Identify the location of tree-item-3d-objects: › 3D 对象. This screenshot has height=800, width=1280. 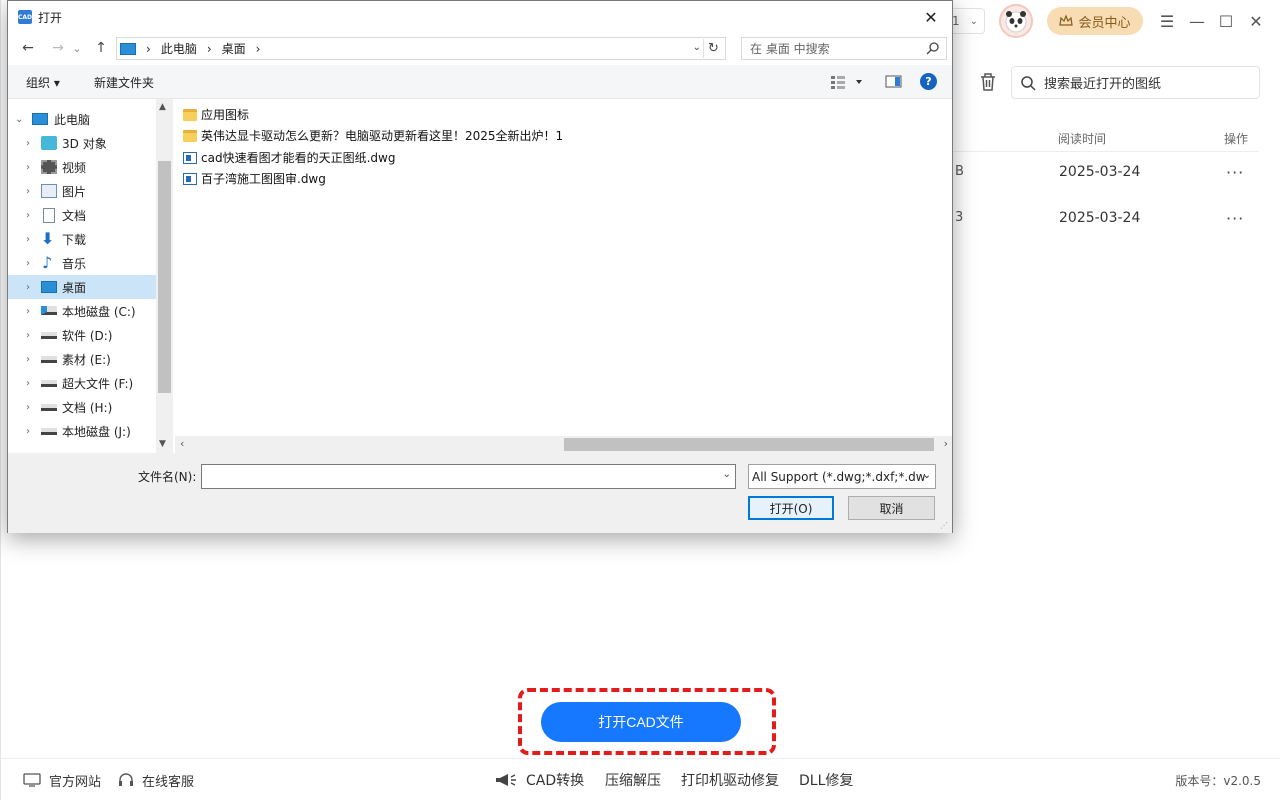
(82, 143).